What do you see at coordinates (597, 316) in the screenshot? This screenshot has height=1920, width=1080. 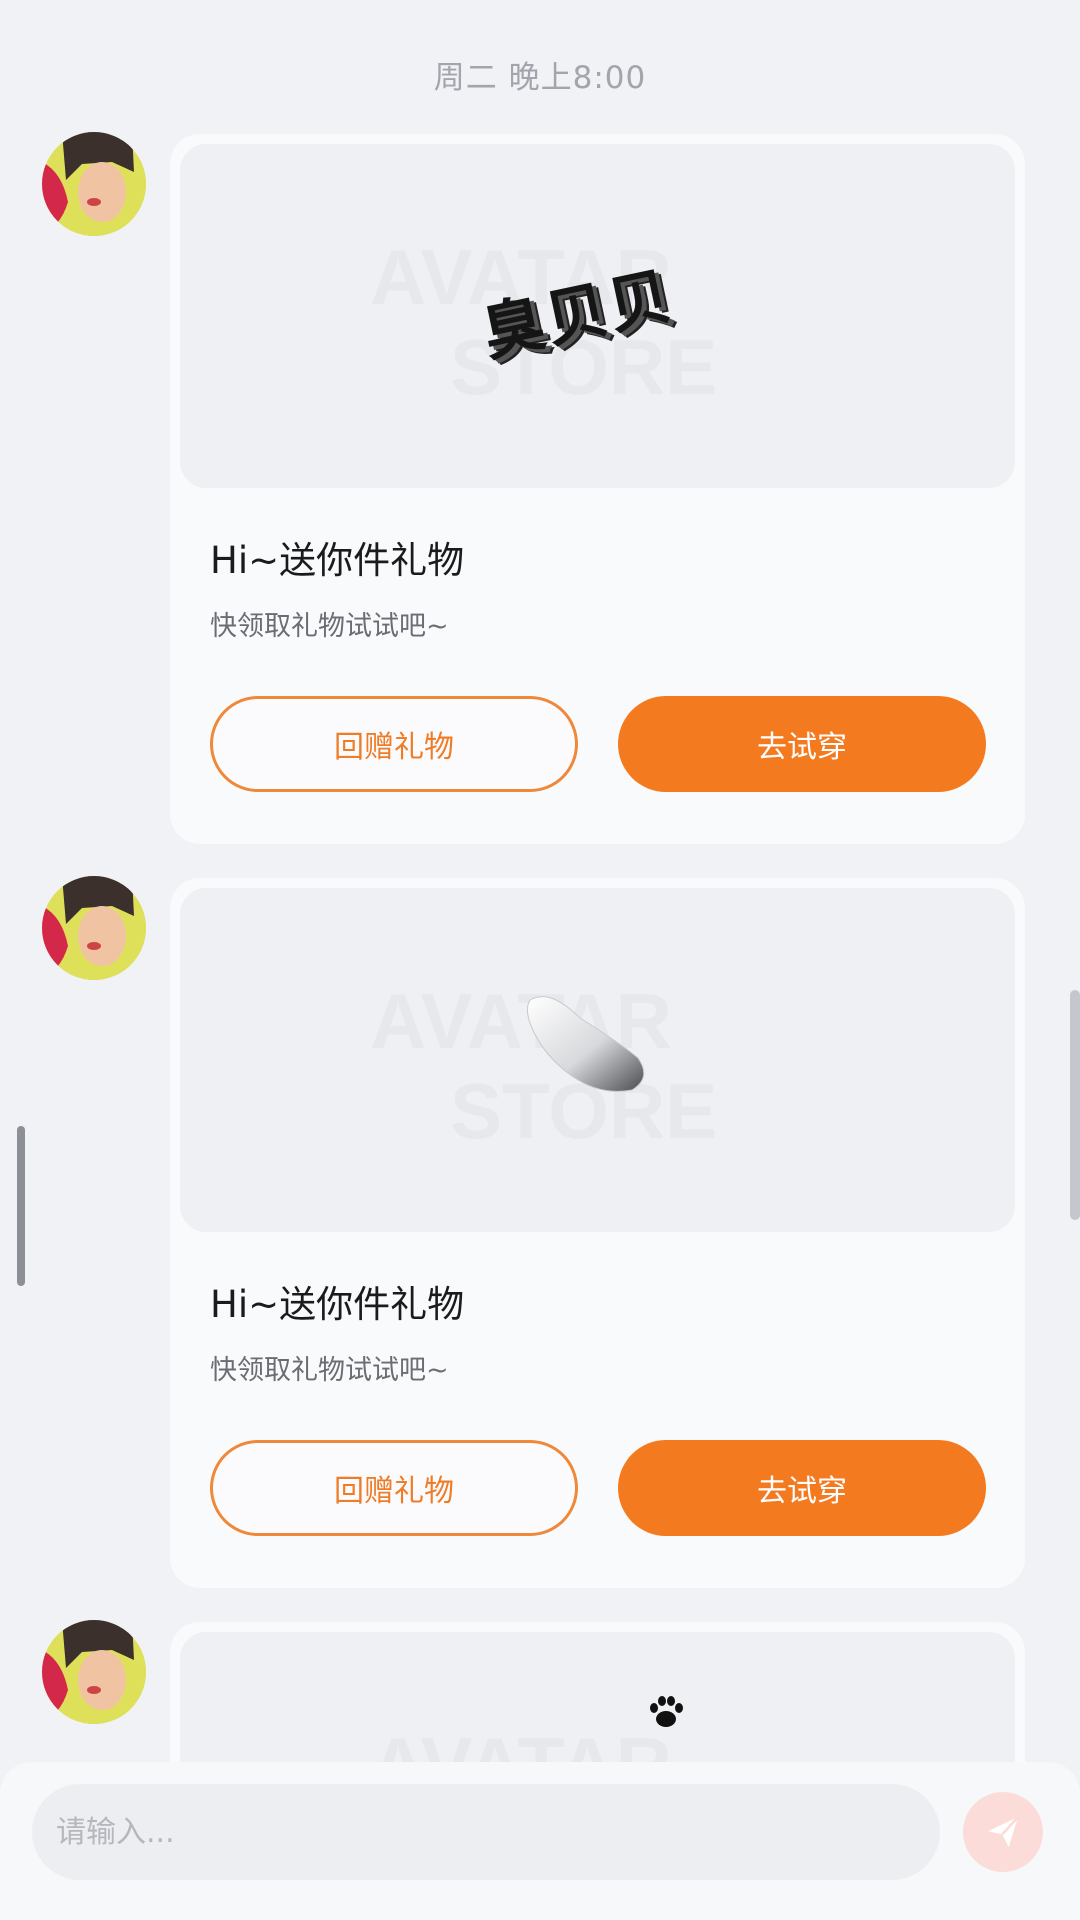 I see `gift-preview-image: AVATAR STORE 臭贝贝` at bounding box center [597, 316].